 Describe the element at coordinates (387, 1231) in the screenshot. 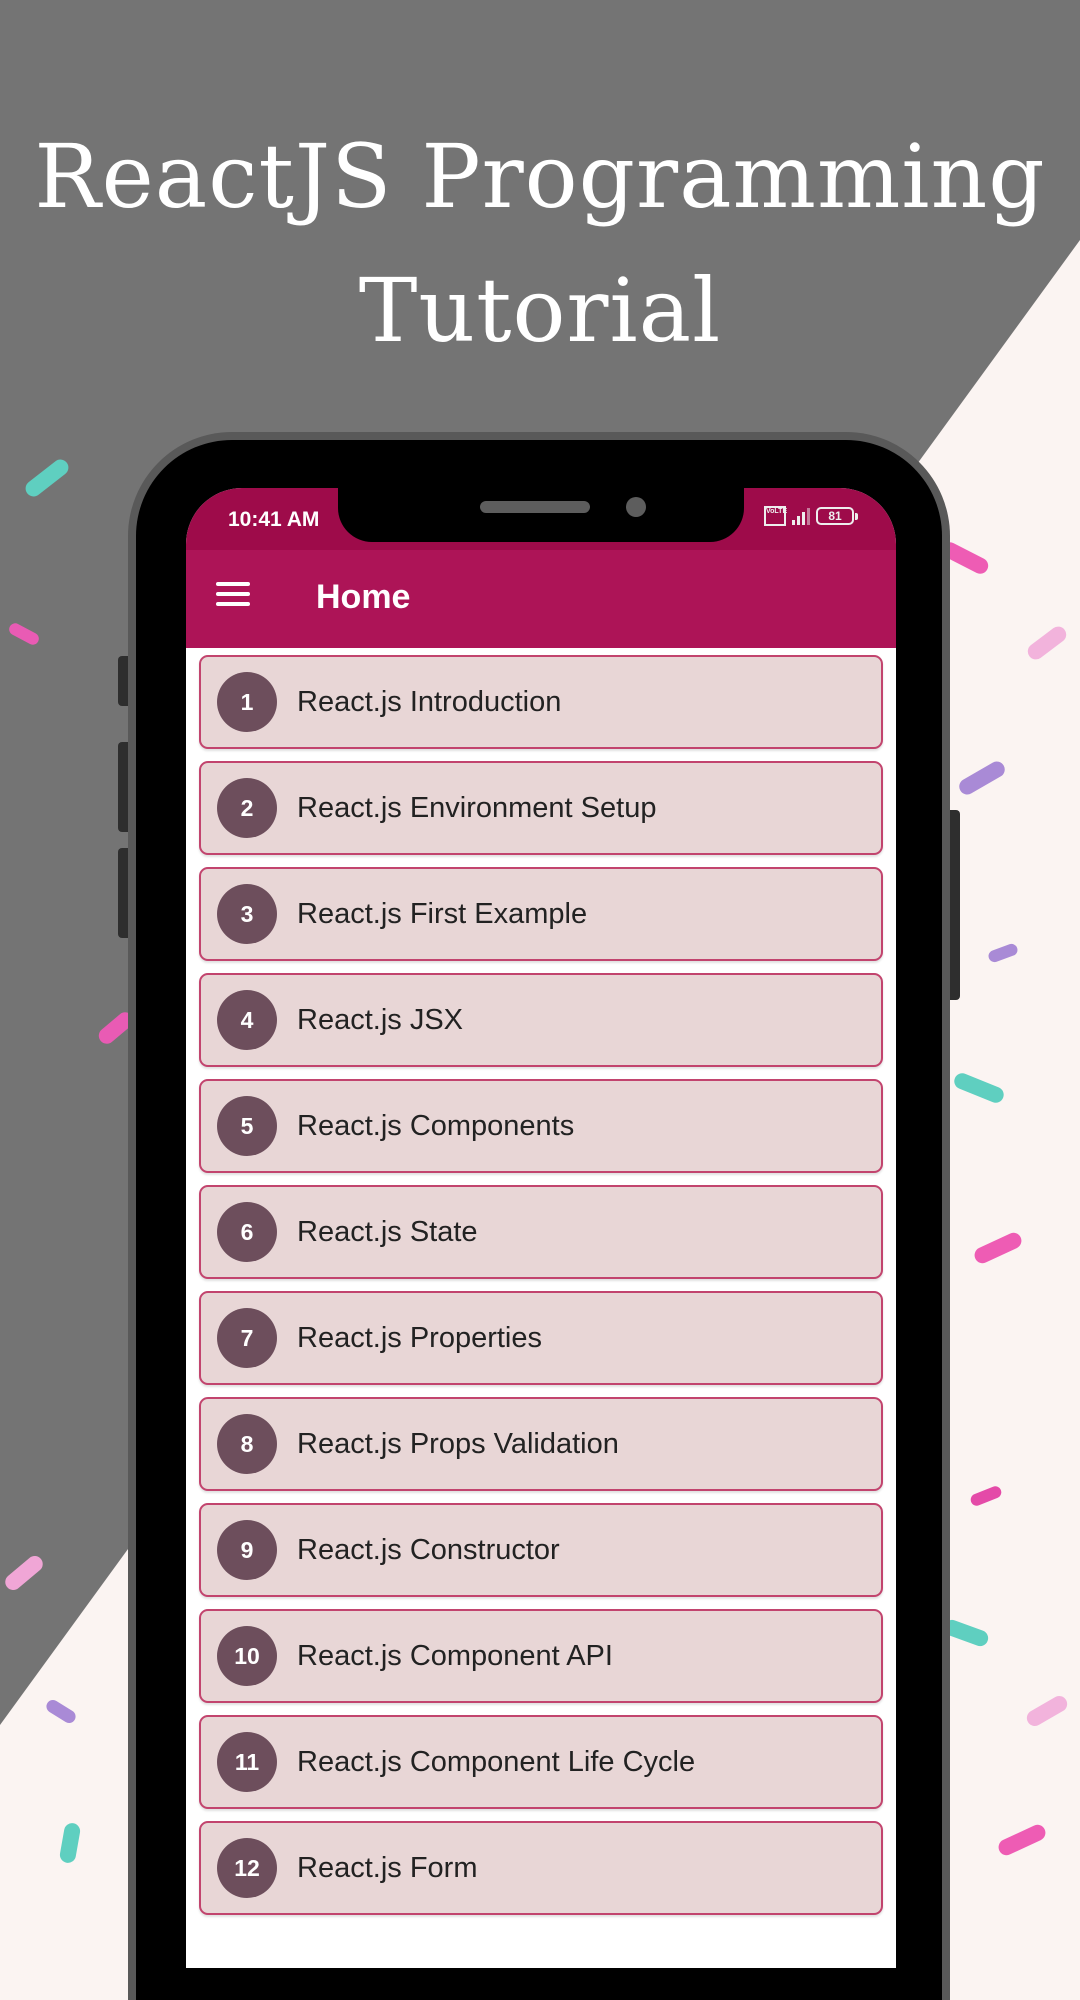

I see `topic-title: React.js State` at that location.